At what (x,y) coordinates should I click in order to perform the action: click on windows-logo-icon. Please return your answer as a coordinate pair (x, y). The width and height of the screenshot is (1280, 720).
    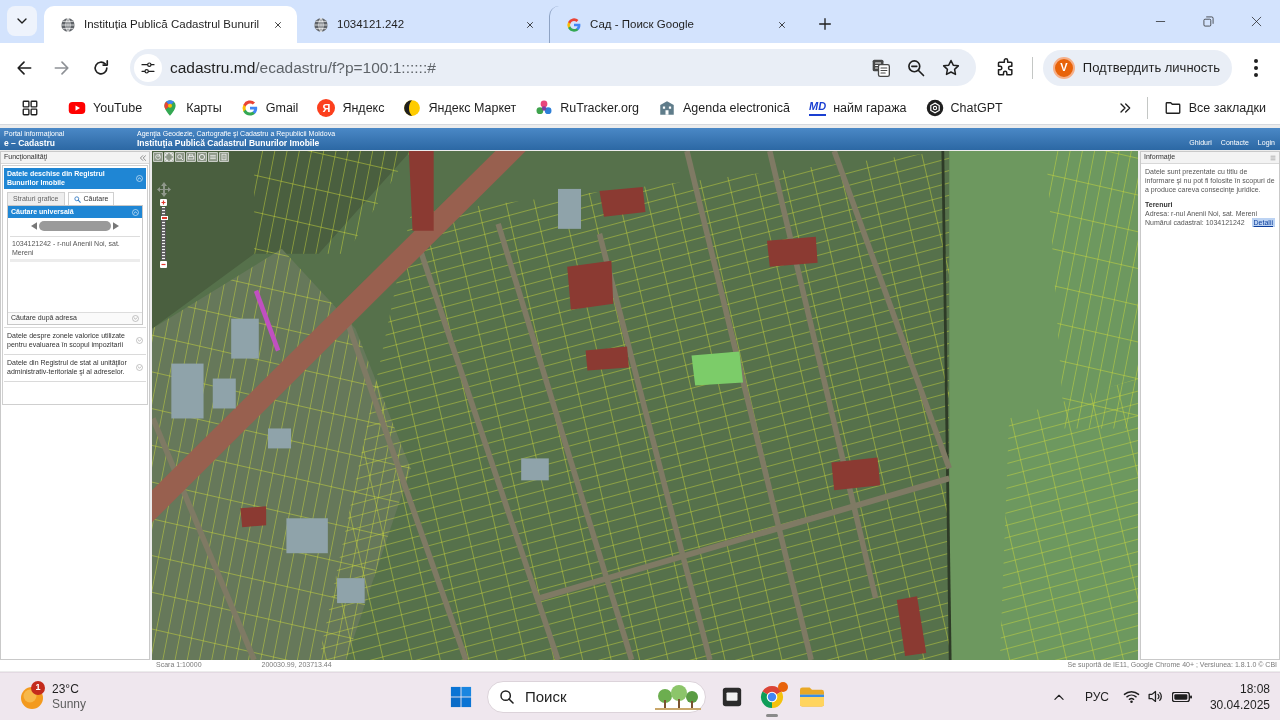
    Looking at the image, I should click on (461, 696).